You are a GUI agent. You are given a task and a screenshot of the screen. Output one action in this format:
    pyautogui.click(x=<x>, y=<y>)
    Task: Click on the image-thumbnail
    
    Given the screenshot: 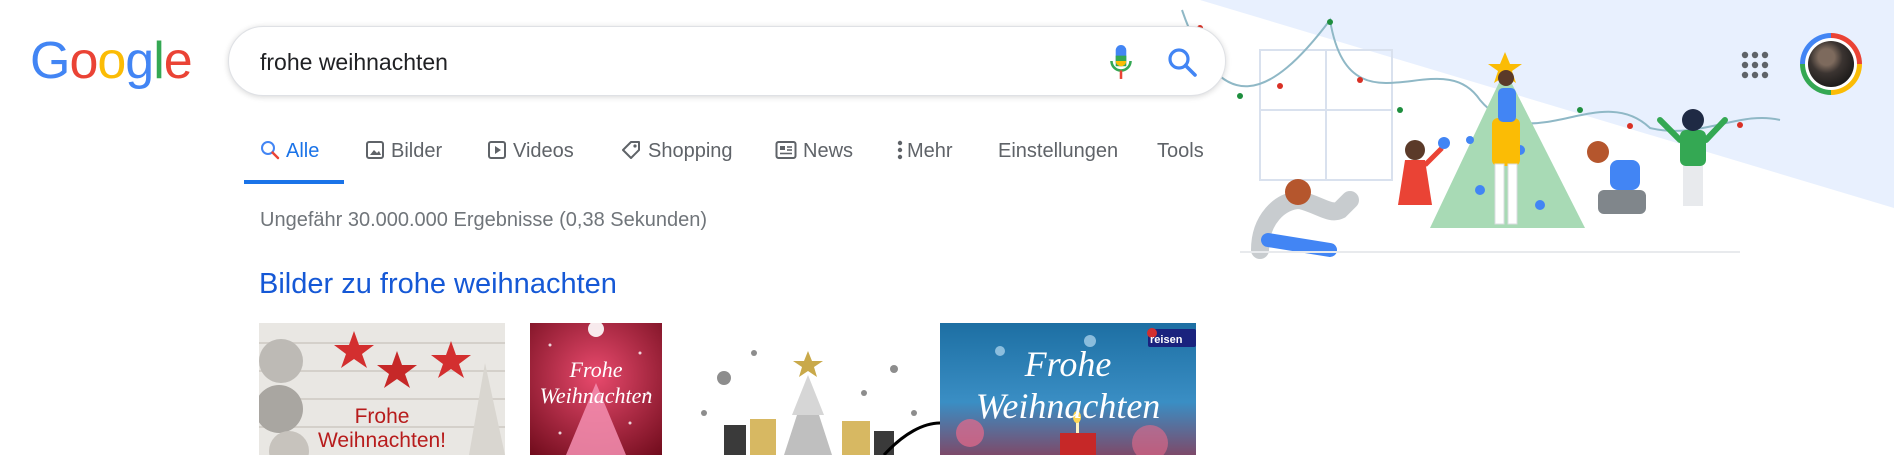 What is the action you would take?
    pyautogui.click(x=812, y=389)
    